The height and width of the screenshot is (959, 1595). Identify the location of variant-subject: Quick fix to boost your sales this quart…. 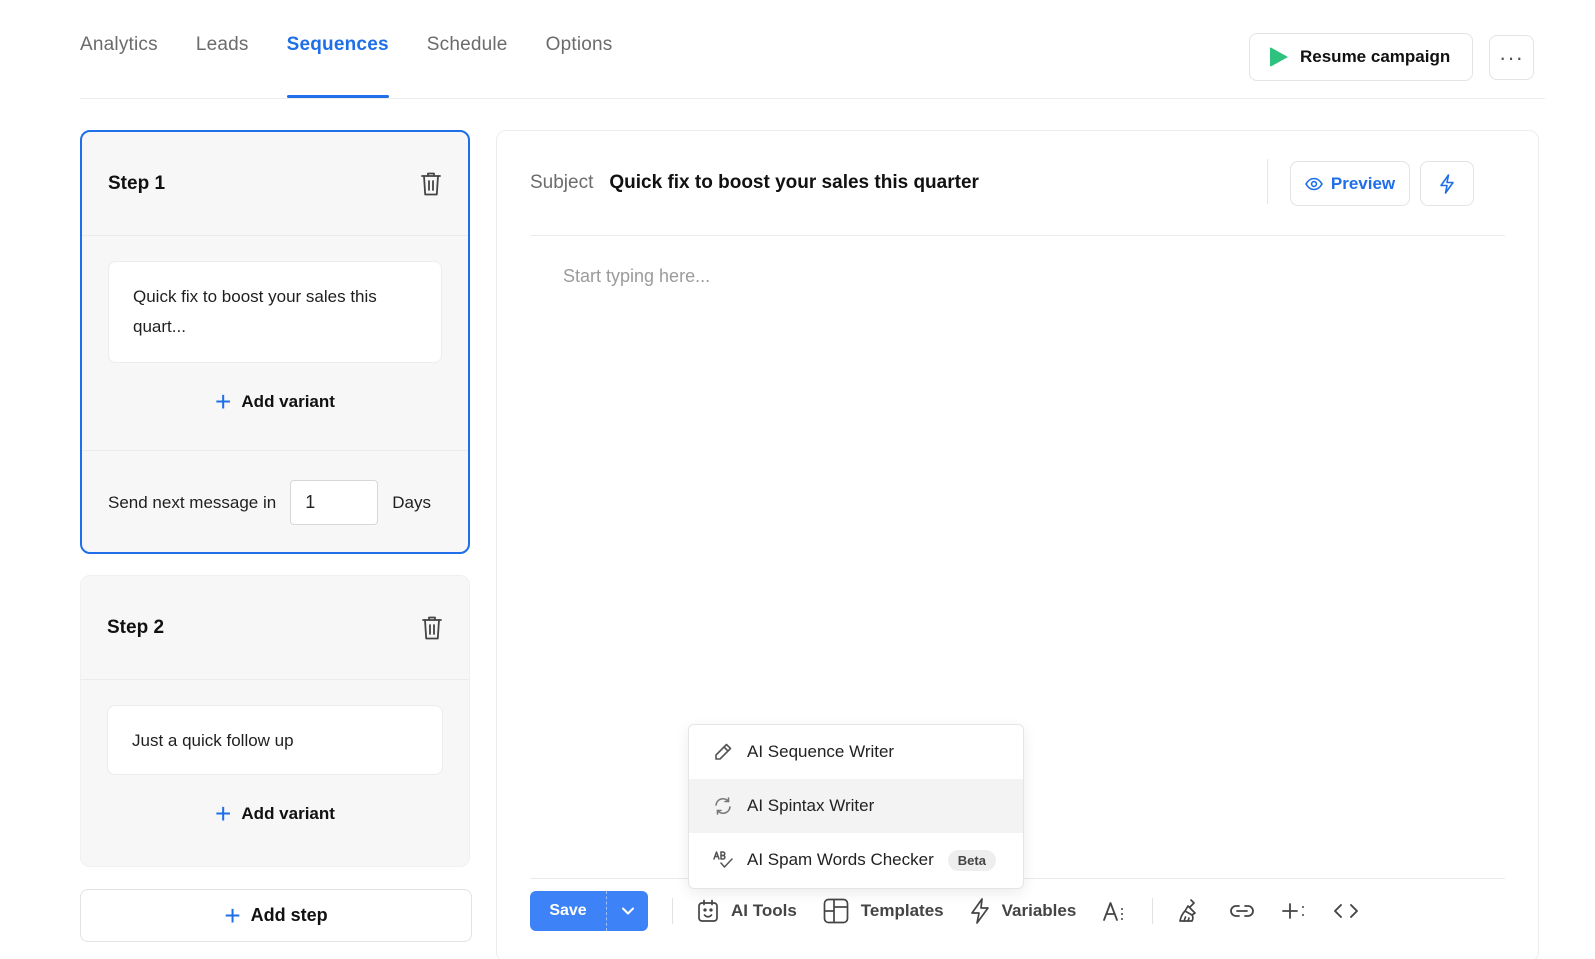
(255, 311).